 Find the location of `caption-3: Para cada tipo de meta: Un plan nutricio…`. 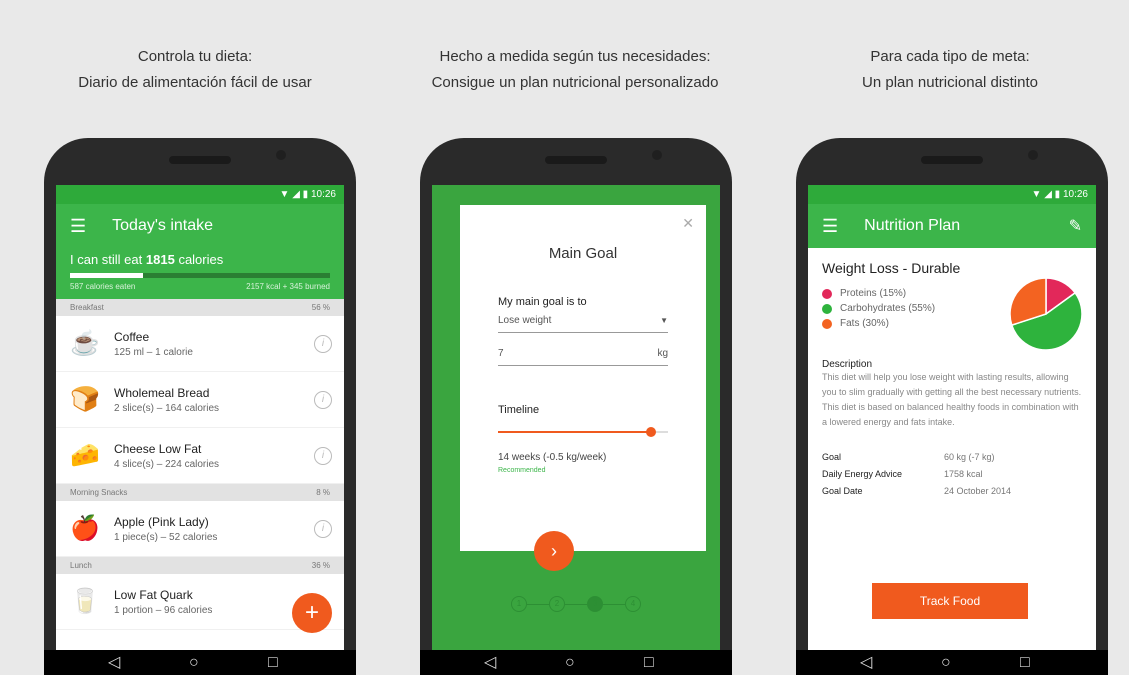

caption-3: Para cada tipo de meta: Un plan nutricio… is located at coordinates (950, 70).